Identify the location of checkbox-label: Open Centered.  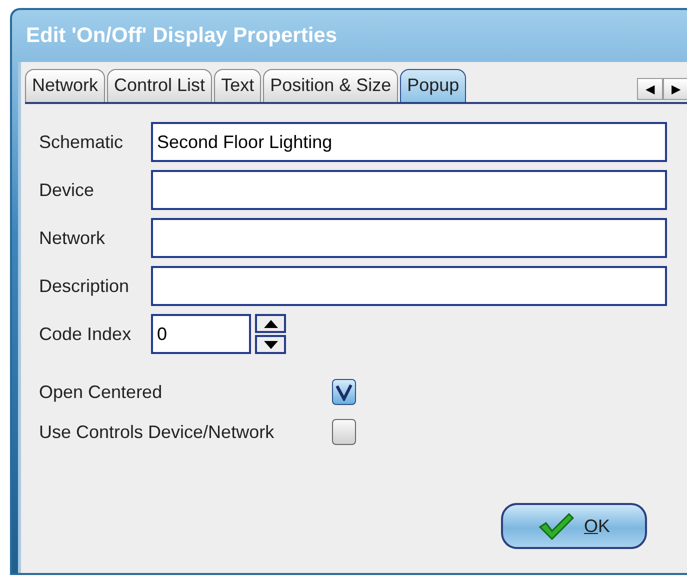
(101, 392).